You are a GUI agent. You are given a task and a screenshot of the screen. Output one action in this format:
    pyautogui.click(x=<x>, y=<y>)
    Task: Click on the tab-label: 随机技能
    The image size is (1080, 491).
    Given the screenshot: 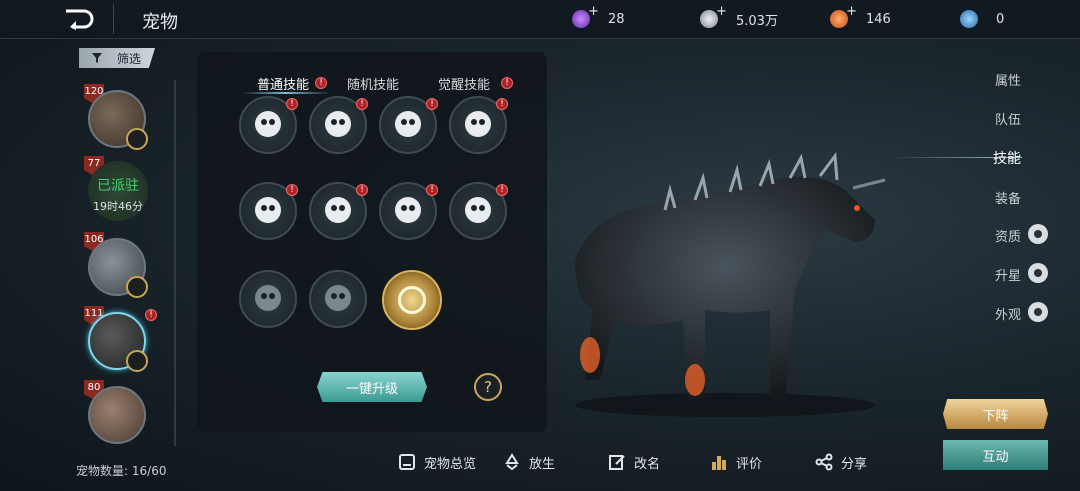 What is the action you would take?
    pyautogui.click(x=373, y=85)
    